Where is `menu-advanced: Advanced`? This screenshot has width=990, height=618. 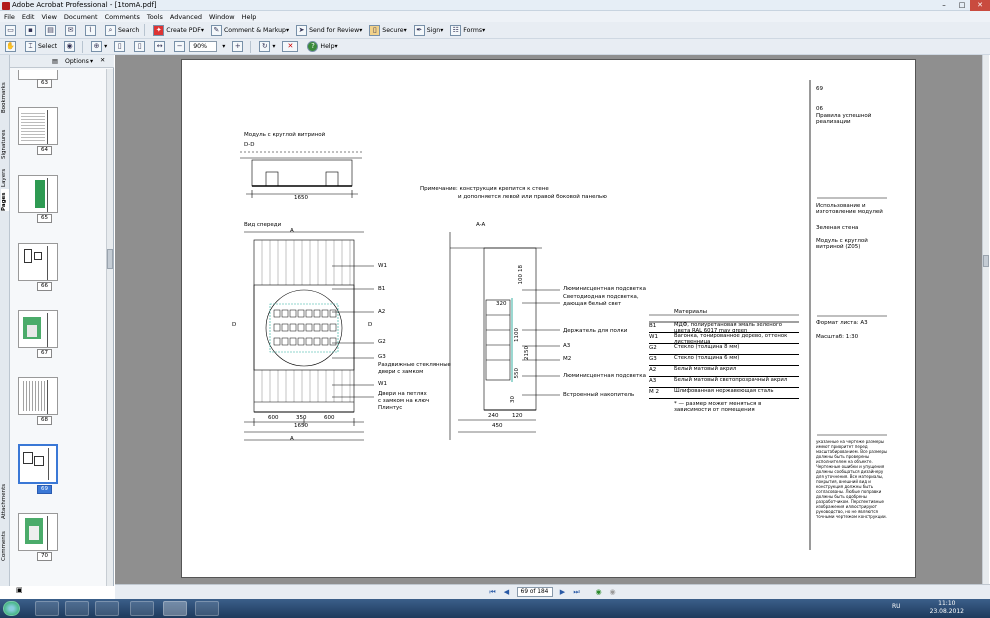
menu-advanced: Advanced is located at coordinates (186, 17).